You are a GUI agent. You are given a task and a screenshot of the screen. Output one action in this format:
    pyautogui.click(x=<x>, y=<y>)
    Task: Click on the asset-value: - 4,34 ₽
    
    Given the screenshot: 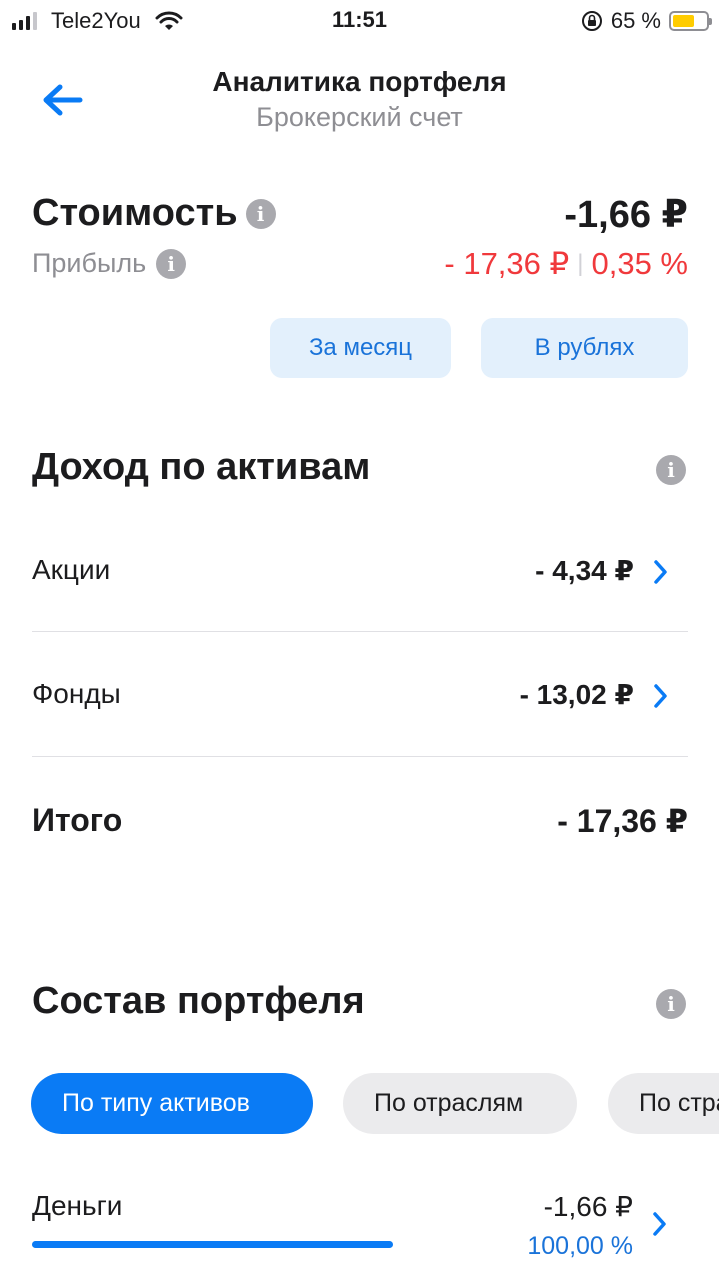 What is the action you would take?
    pyautogui.click(x=584, y=570)
    